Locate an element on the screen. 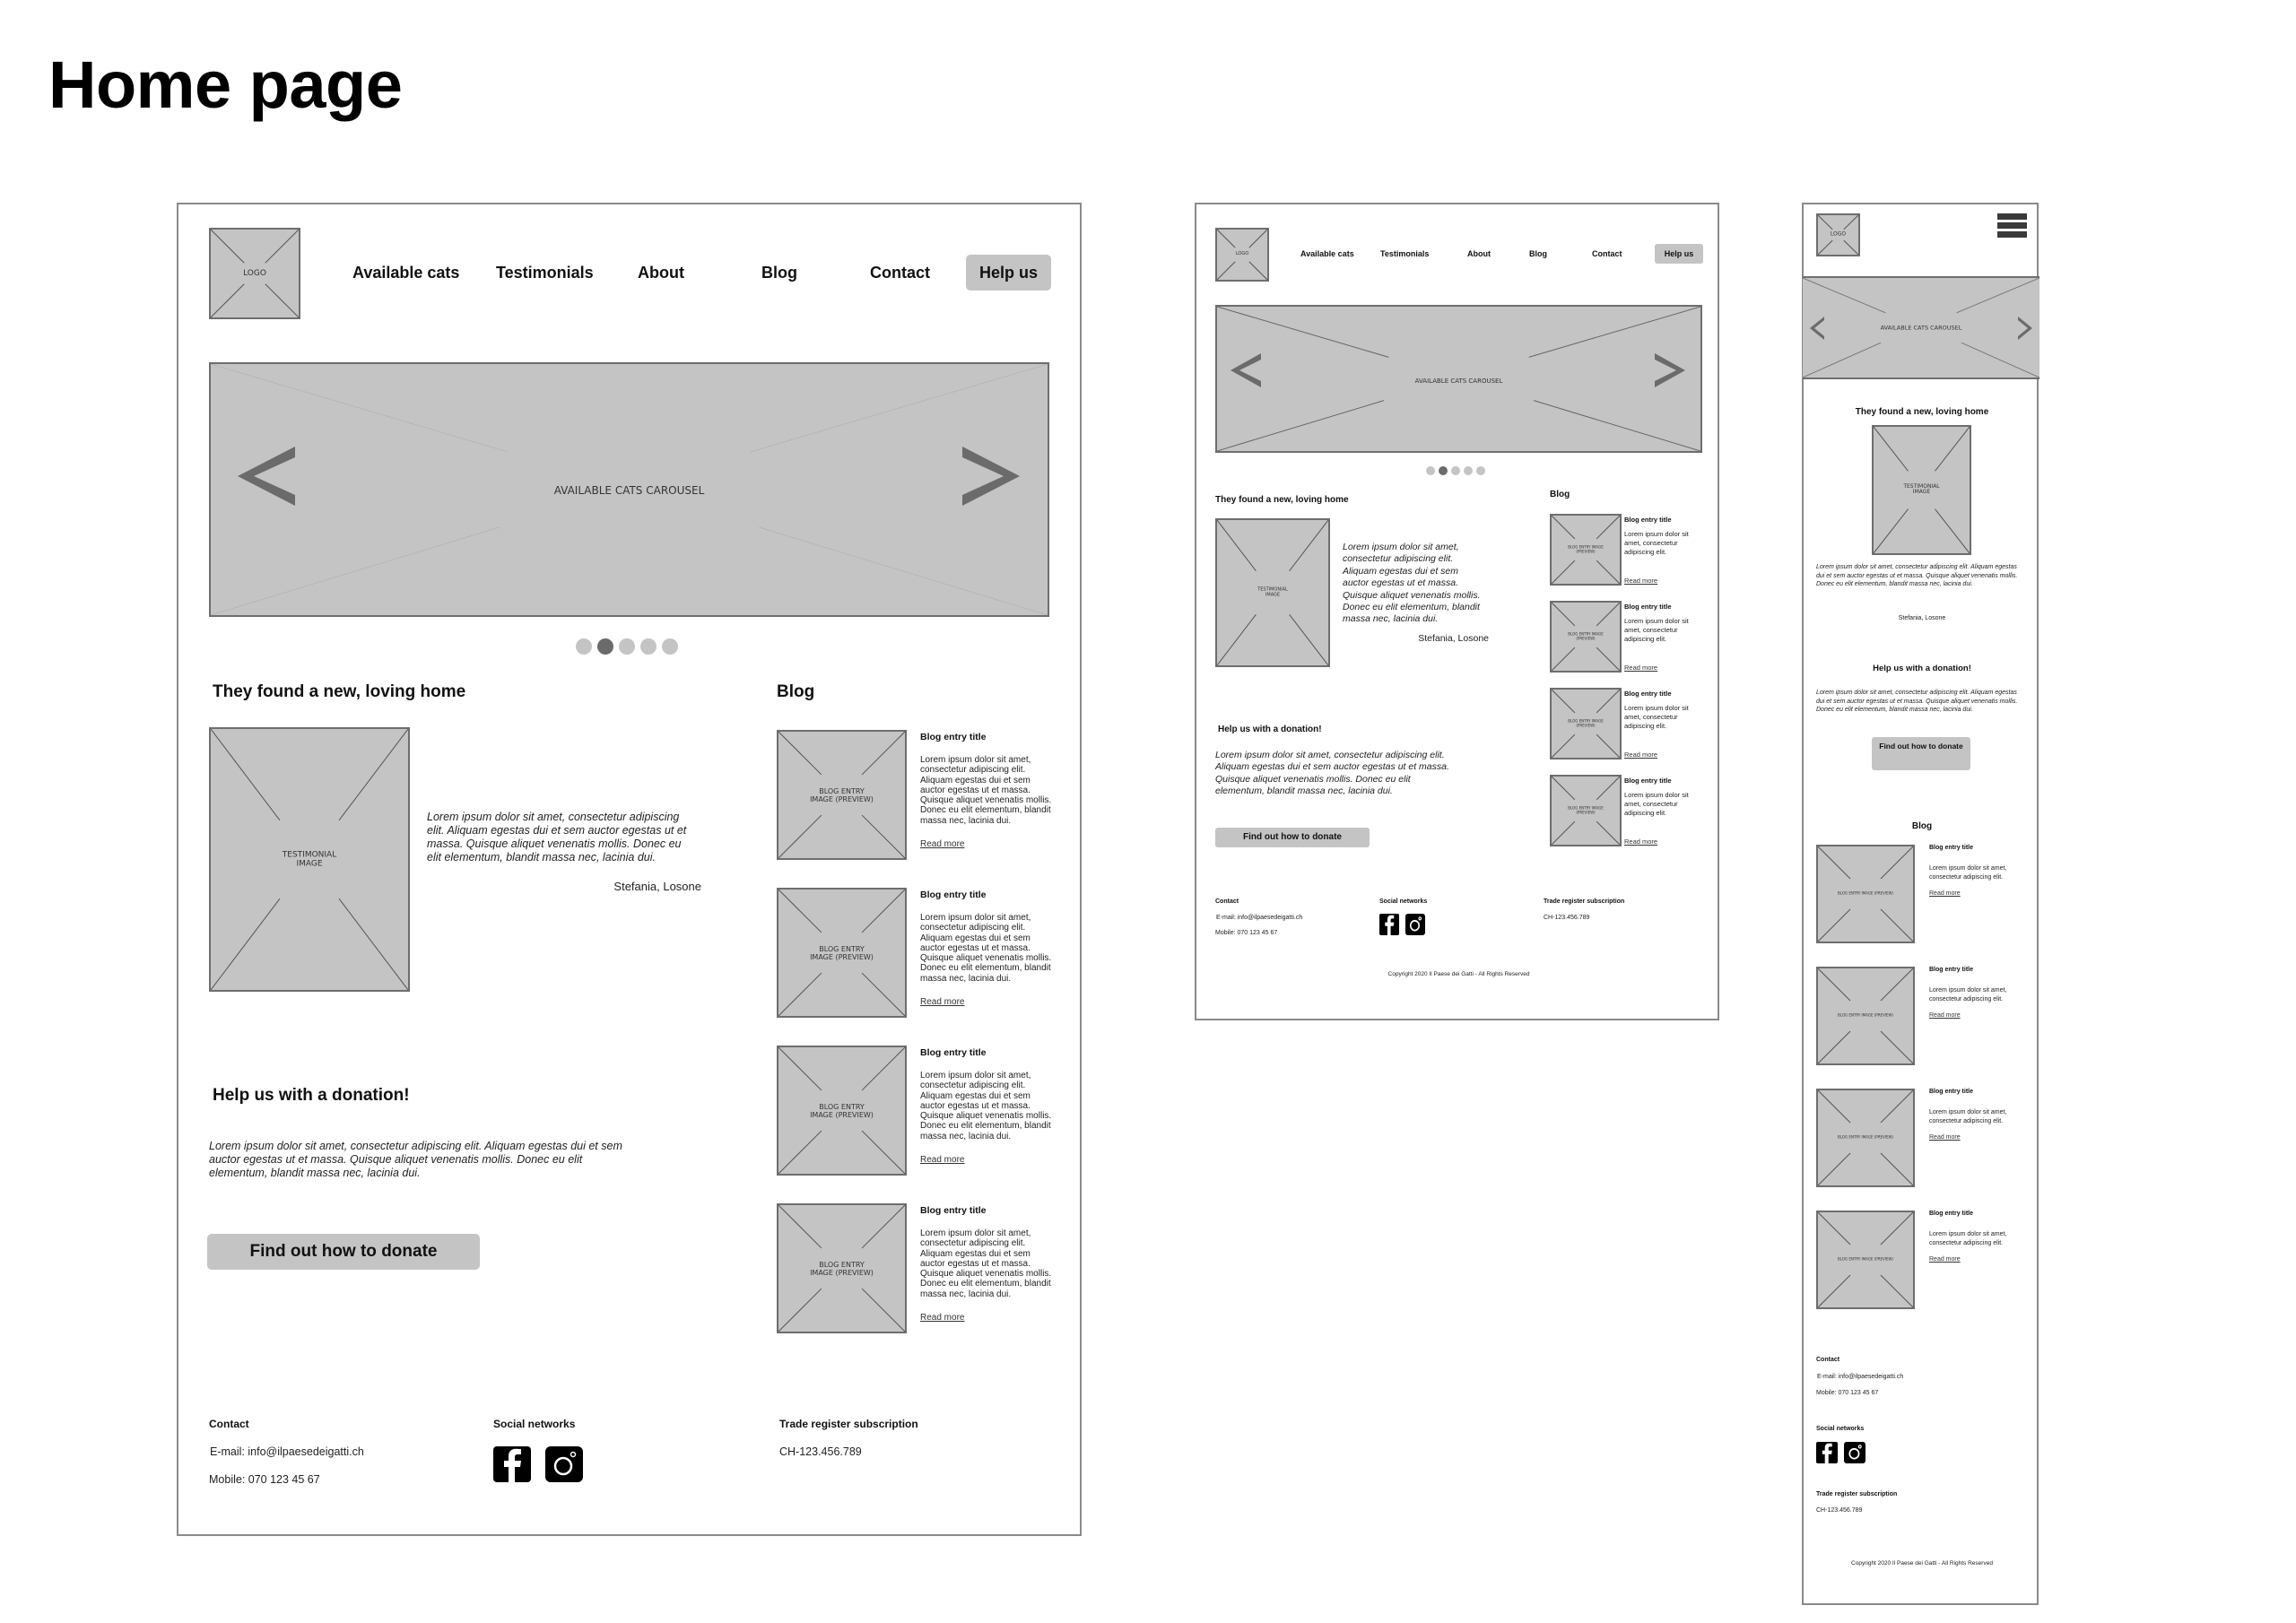  testimonial-image: TESTIMONIAL IMAGE is located at coordinates (1272, 592).